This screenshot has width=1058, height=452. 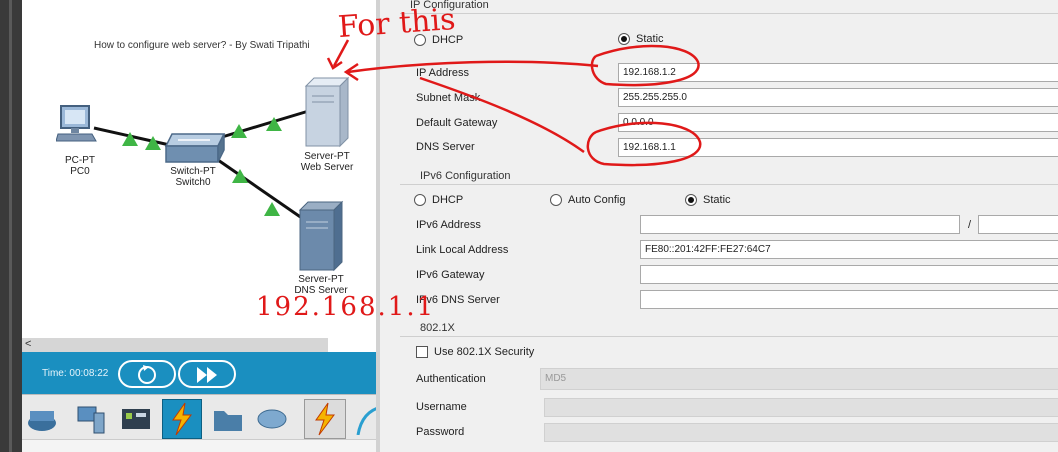 What do you see at coordinates (691, 200) in the screenshot?
I see `ipv6-static-radio` at bounding box center [691, 200].